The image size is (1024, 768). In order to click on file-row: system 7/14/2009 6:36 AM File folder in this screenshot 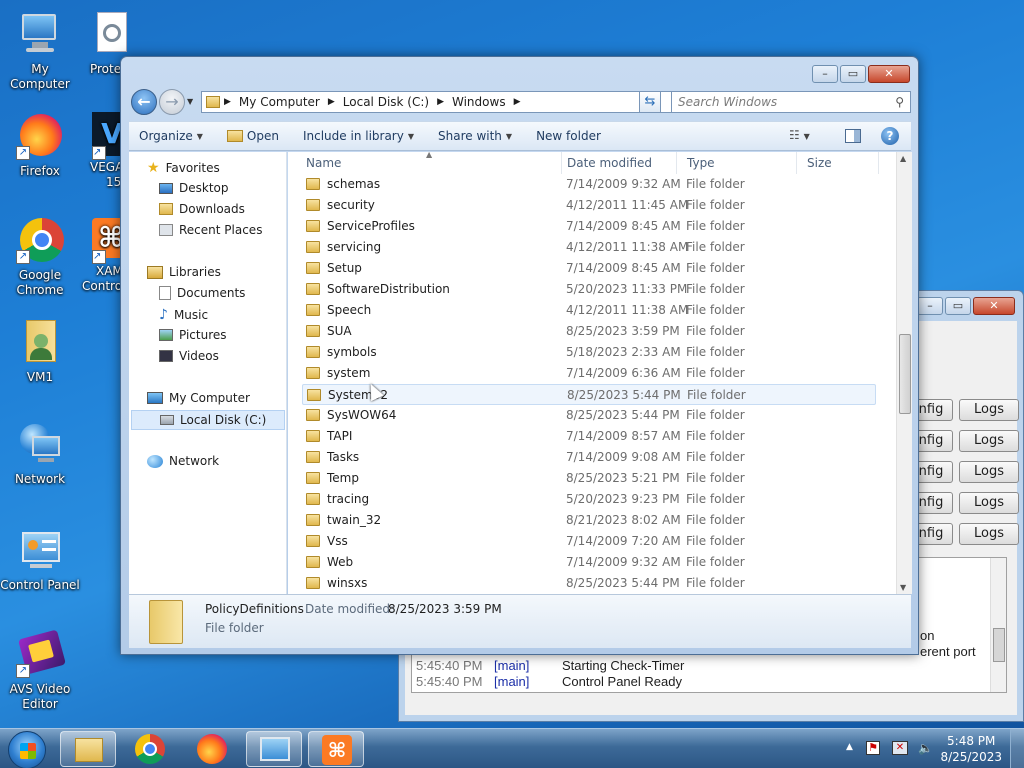, I will do `click(589, 373)`.